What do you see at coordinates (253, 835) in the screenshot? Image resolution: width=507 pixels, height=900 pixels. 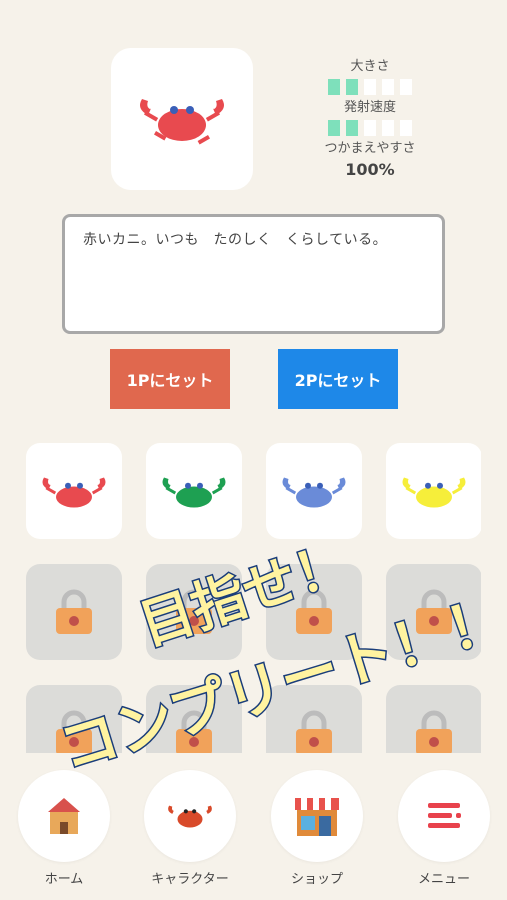 I see `bottom-nav: ホーム キャラクター ショップ メニュー` at bounding box center [253, 835].